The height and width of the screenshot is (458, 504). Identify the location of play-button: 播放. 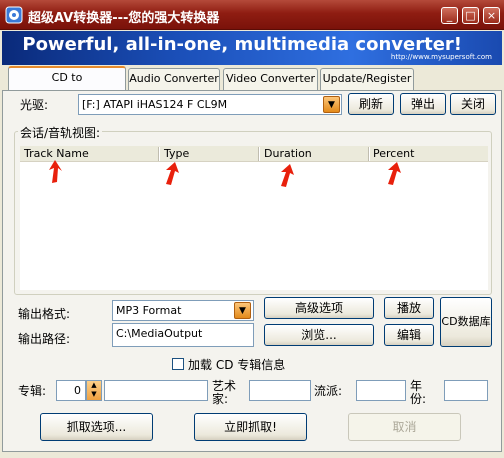
(409, 308).